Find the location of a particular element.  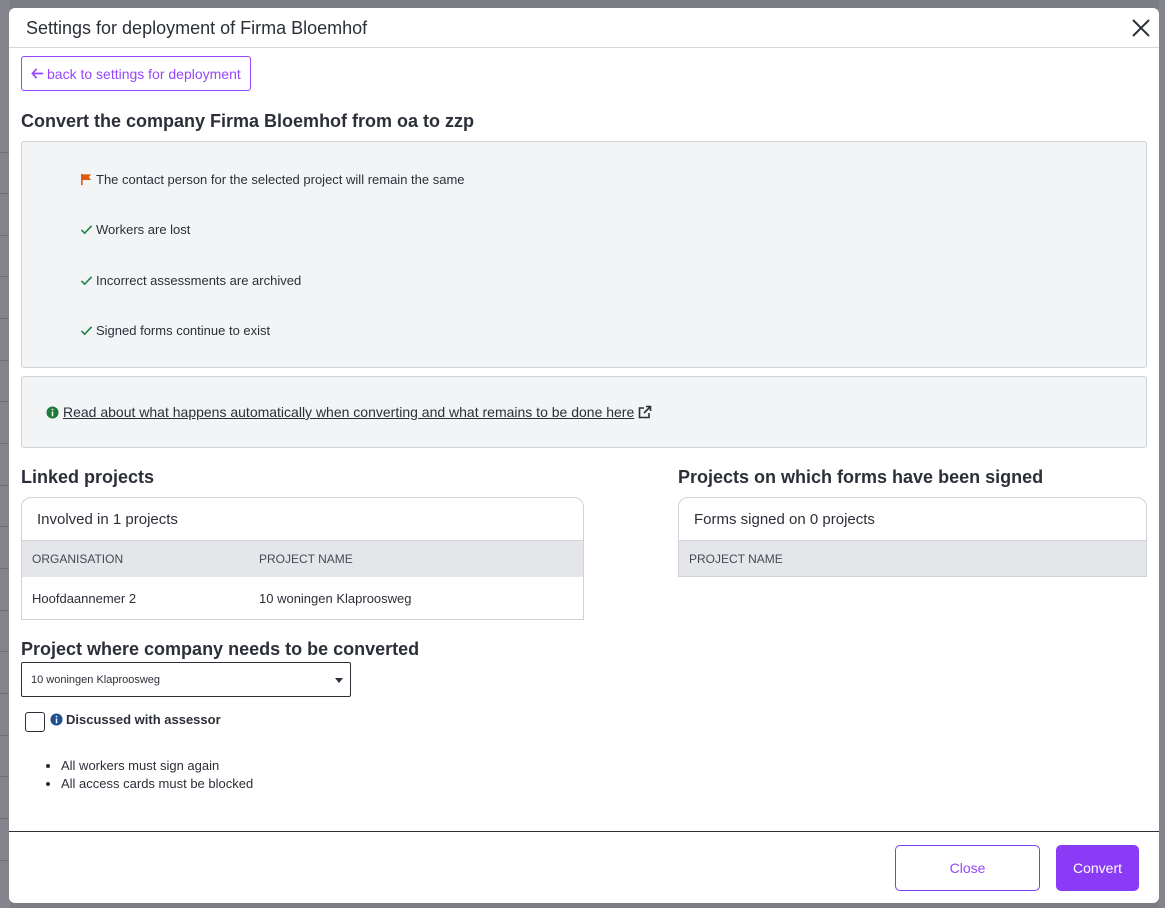

back-button-label: back to settings for deployment is located at coordinates (144, 73).